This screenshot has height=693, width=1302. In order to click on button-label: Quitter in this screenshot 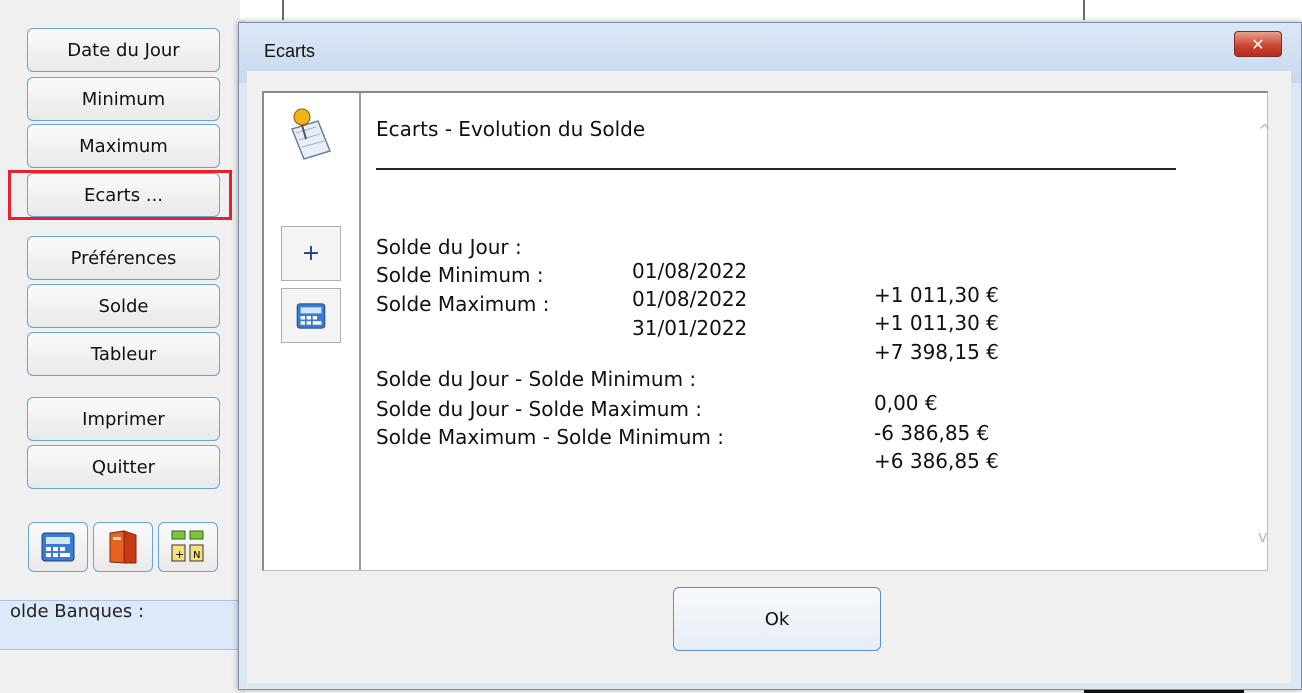, I will do `click(123, 467)`.